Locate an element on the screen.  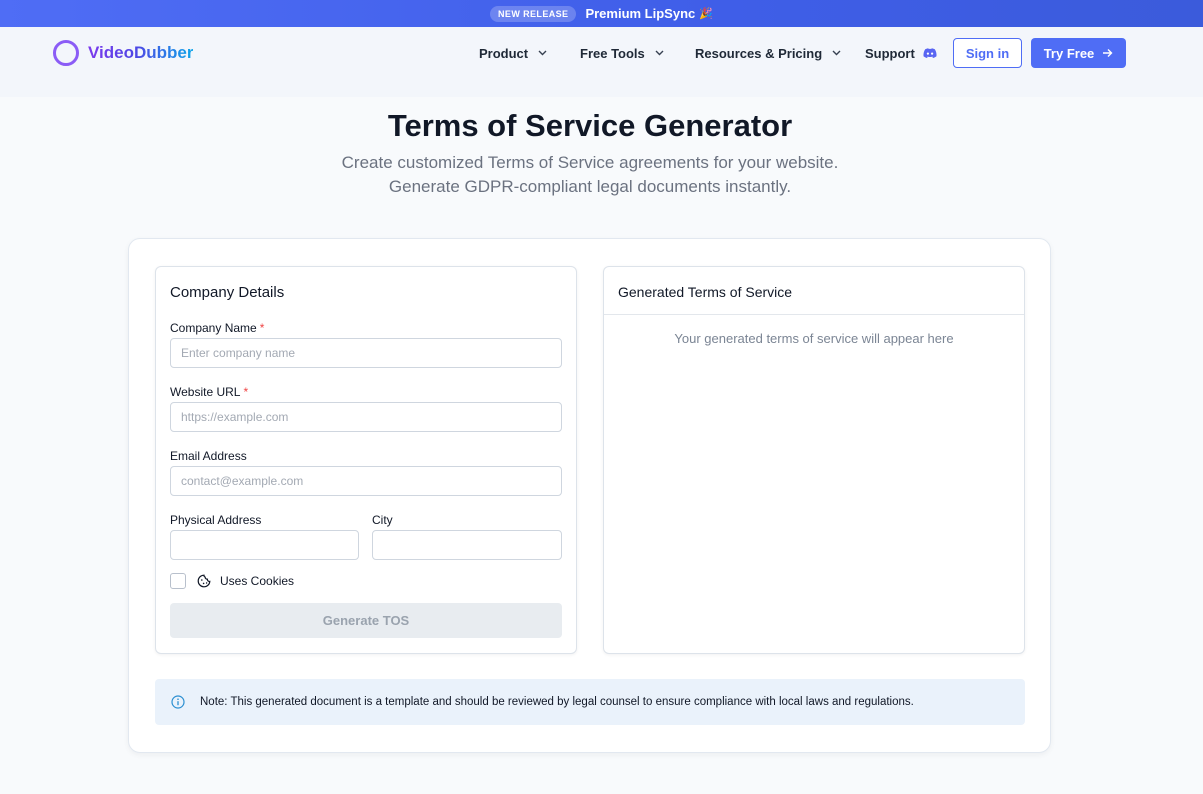
party-popper-icon: 🎉 is located at coordinates (706, 14).